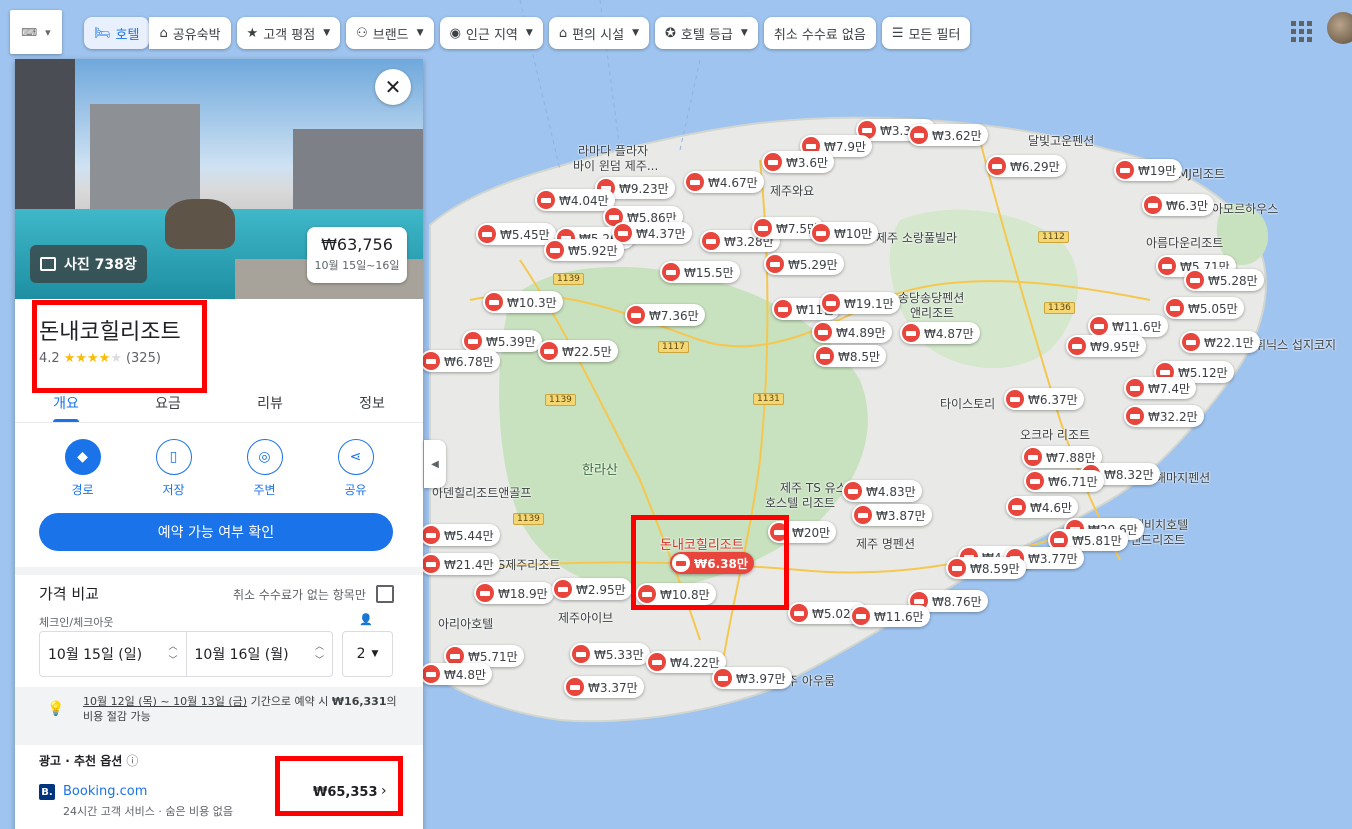  What do you see at coordinates (465, 623) in the screenshot?
I see `map-label: 아리아호텔` at bounding box center [465, 623].